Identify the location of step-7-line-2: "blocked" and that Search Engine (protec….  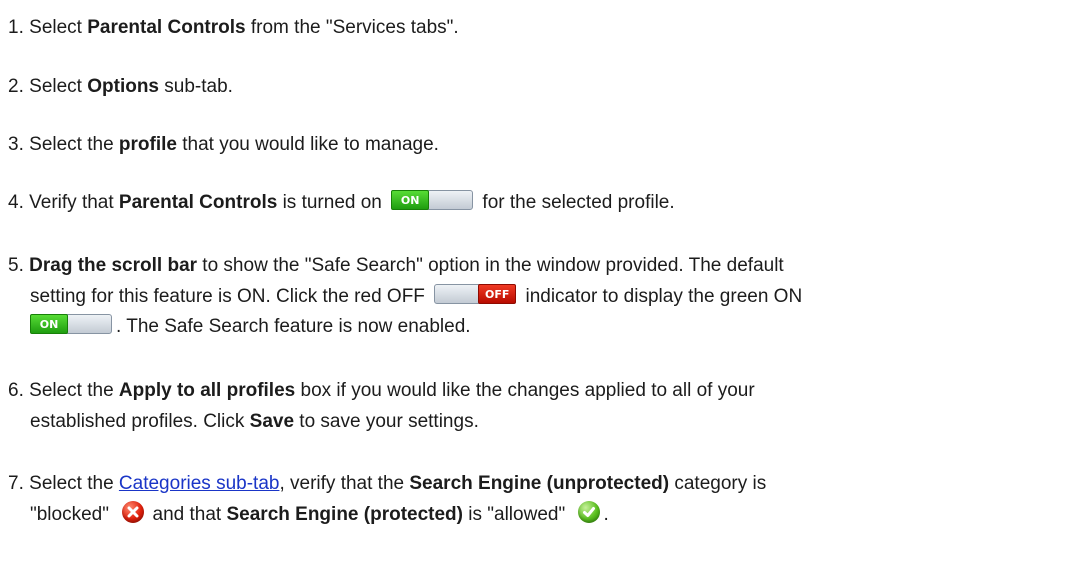
(547, 515).